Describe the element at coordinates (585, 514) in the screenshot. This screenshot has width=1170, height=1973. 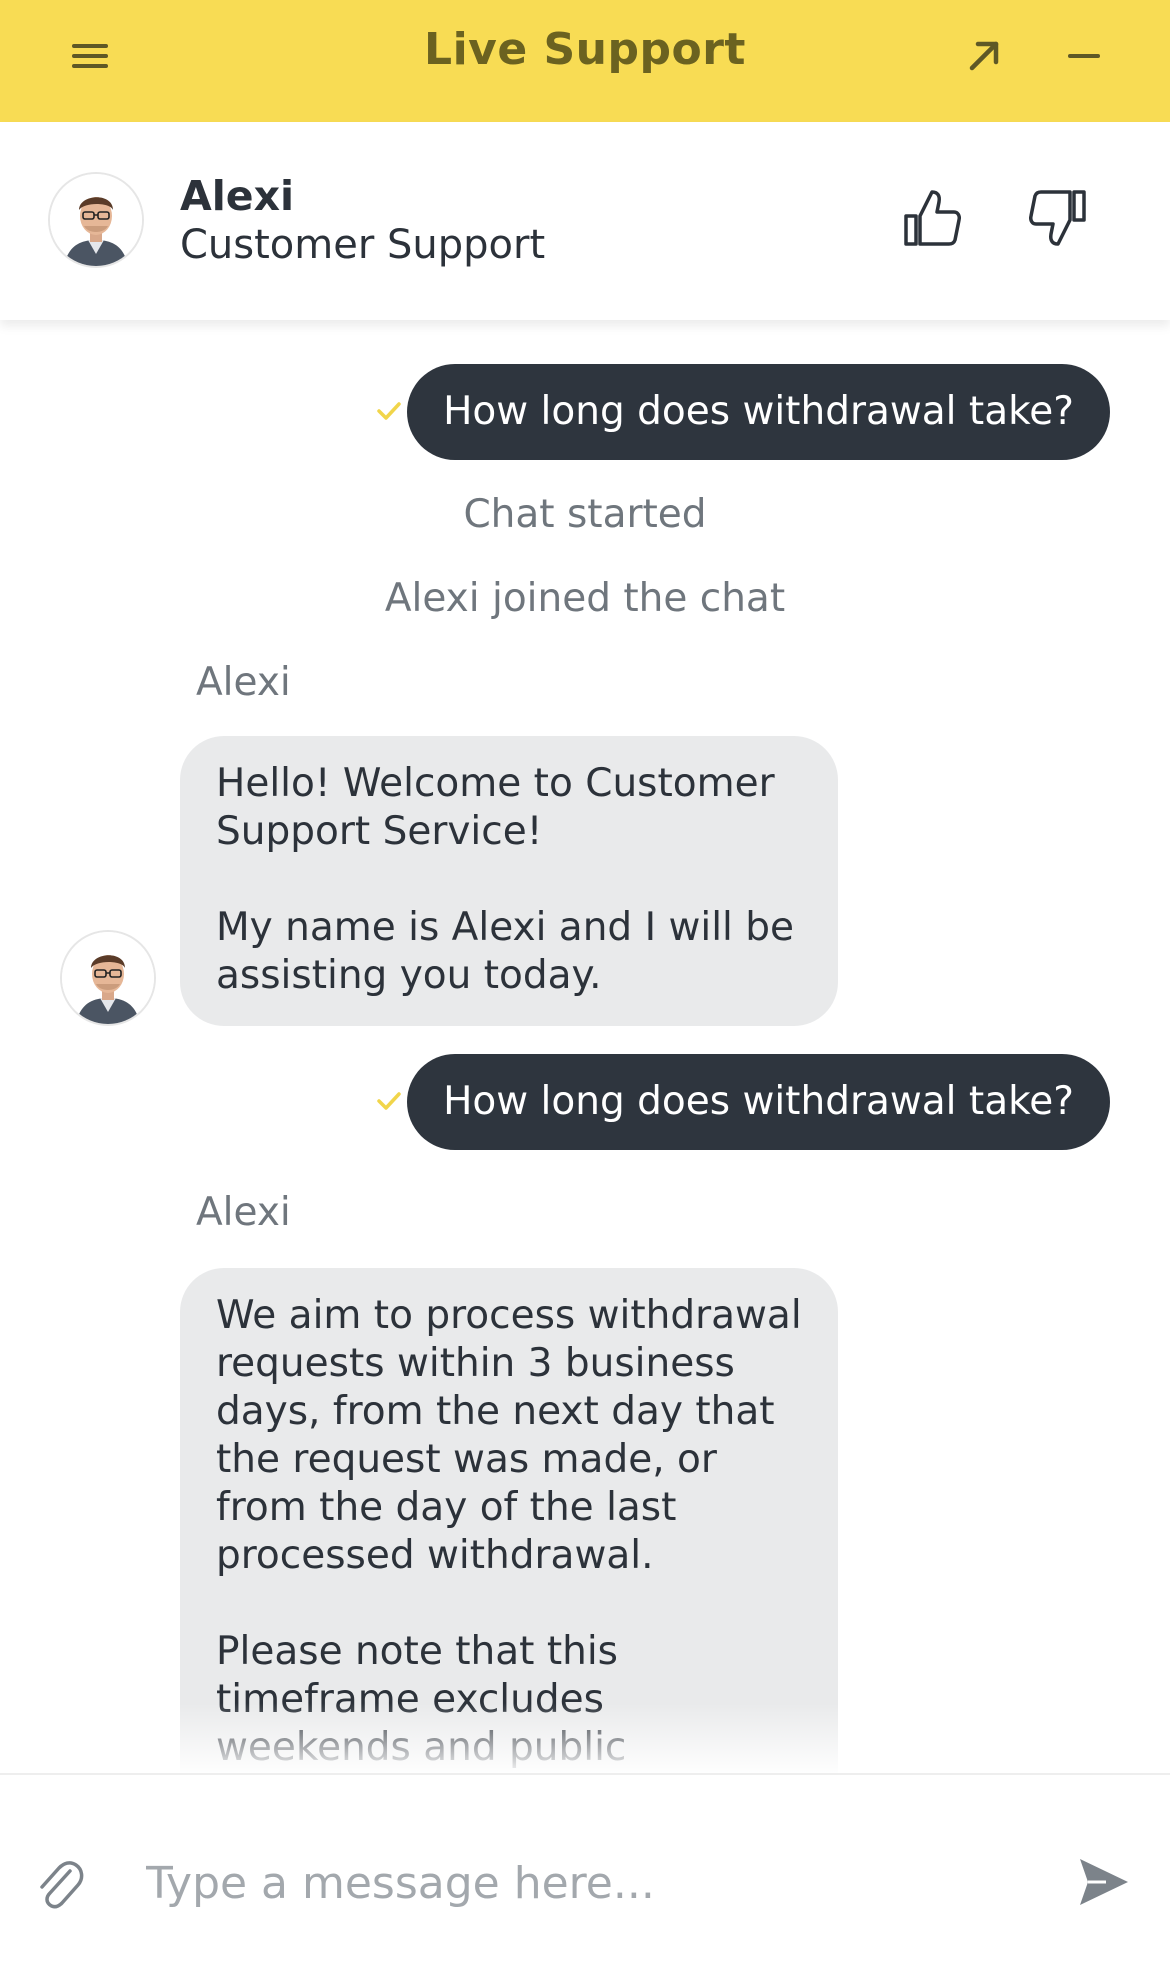
I see `system-message-chat-started: Chat started` at that location.